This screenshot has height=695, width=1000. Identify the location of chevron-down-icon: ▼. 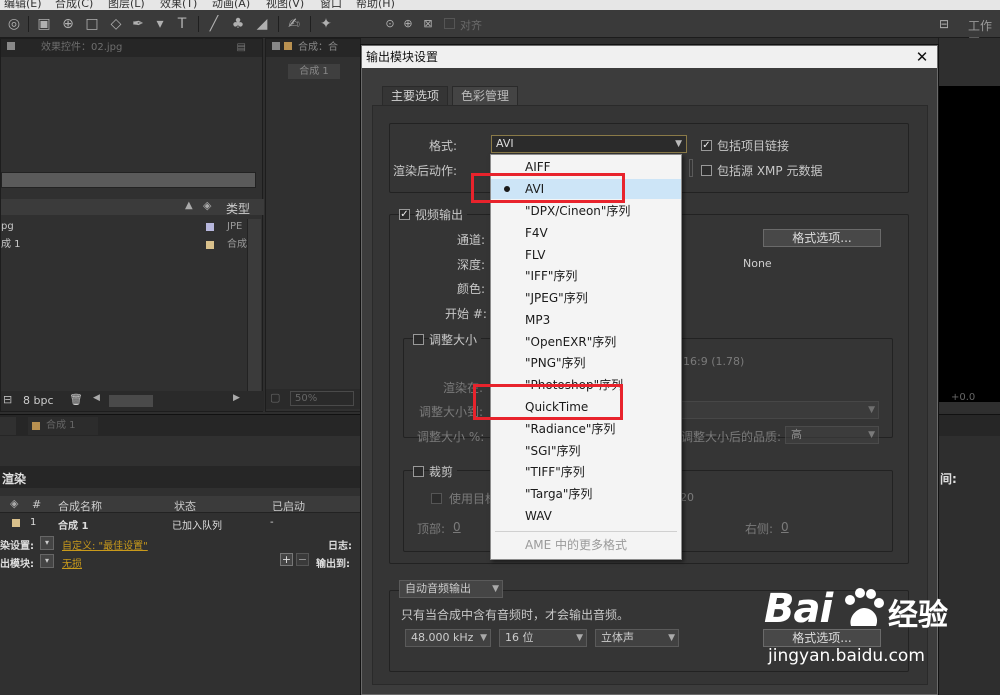
(678, 144).